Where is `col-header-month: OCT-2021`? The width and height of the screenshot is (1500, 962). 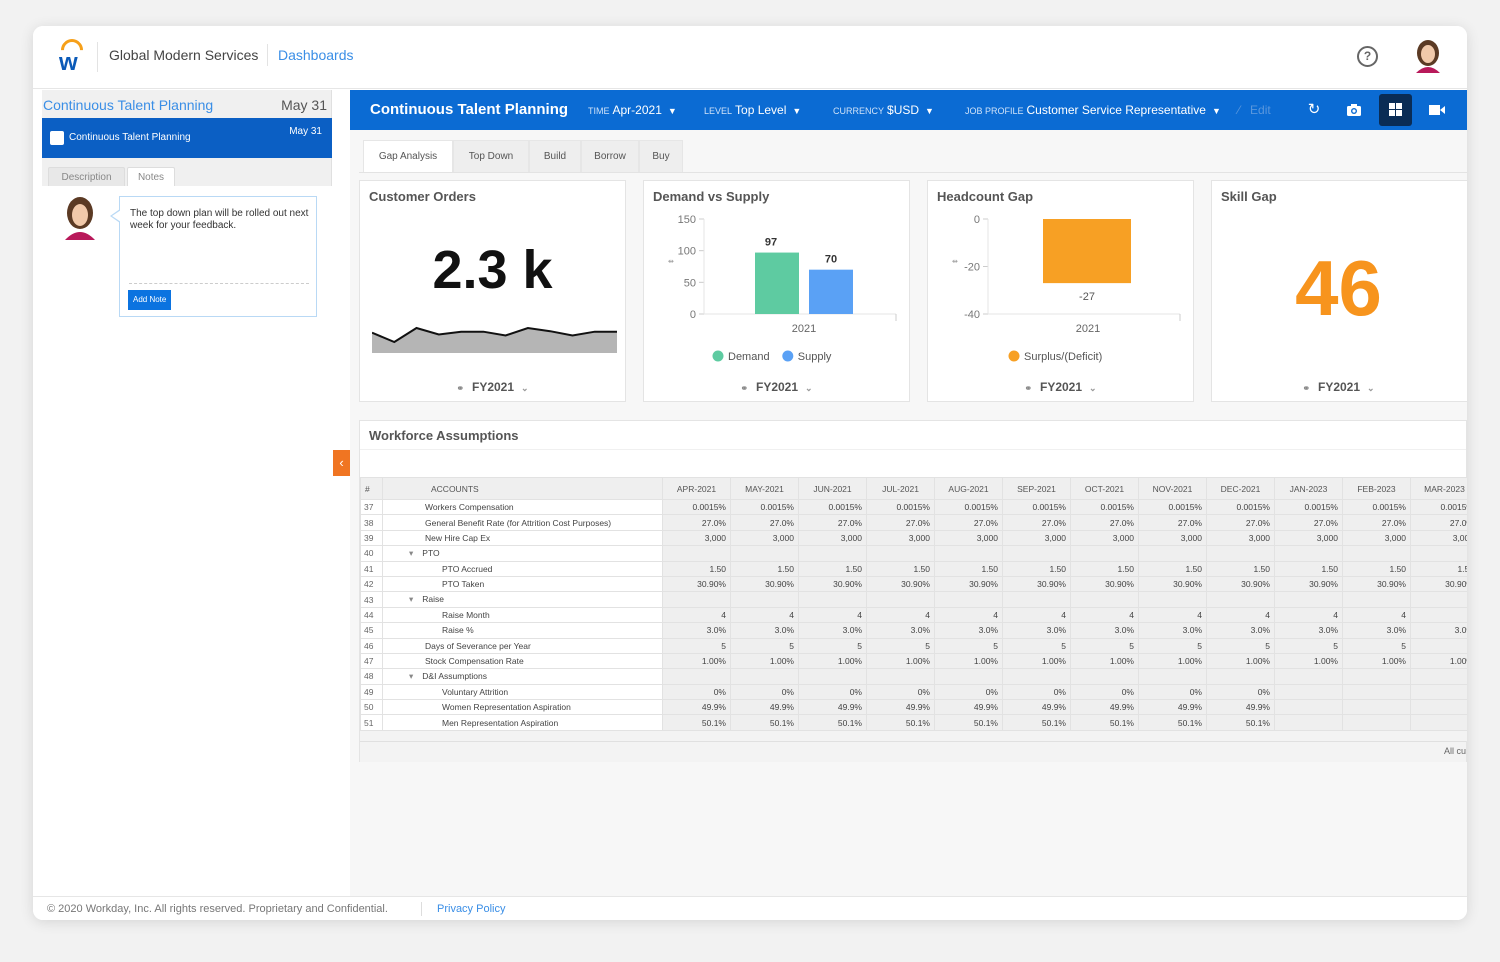
col-header-month: OCT-2021 is located at coordinates (1104, 488).